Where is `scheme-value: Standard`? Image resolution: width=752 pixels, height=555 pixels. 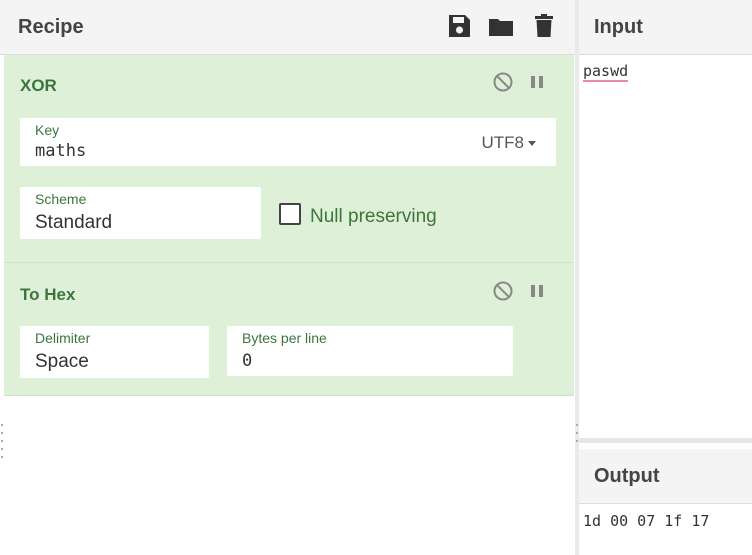
scheme-value: Standard is located at coordinates (74, 222).